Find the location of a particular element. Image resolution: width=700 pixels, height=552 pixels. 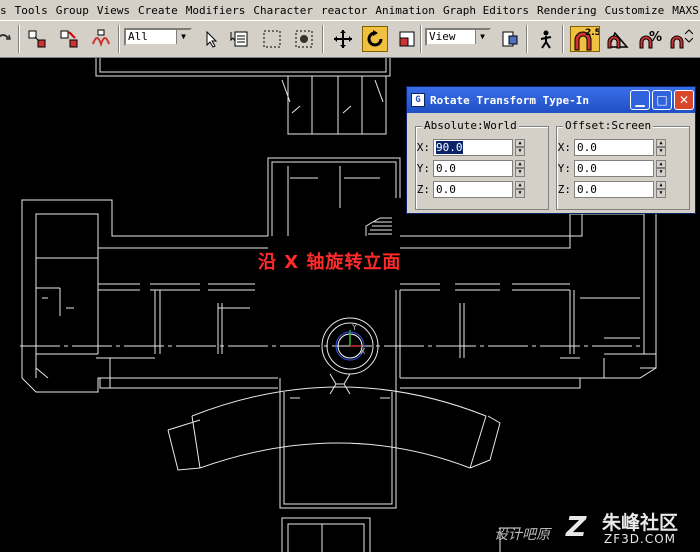

minimize-icon: ▁ is located at coordinates (640, 100).